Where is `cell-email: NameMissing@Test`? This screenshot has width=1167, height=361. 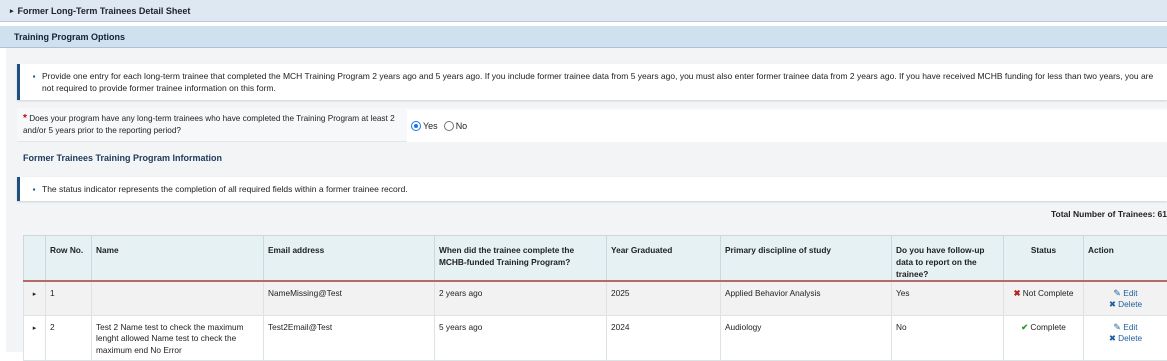 cell-email: NameMissing@Test is located at coordinates (349, 298).